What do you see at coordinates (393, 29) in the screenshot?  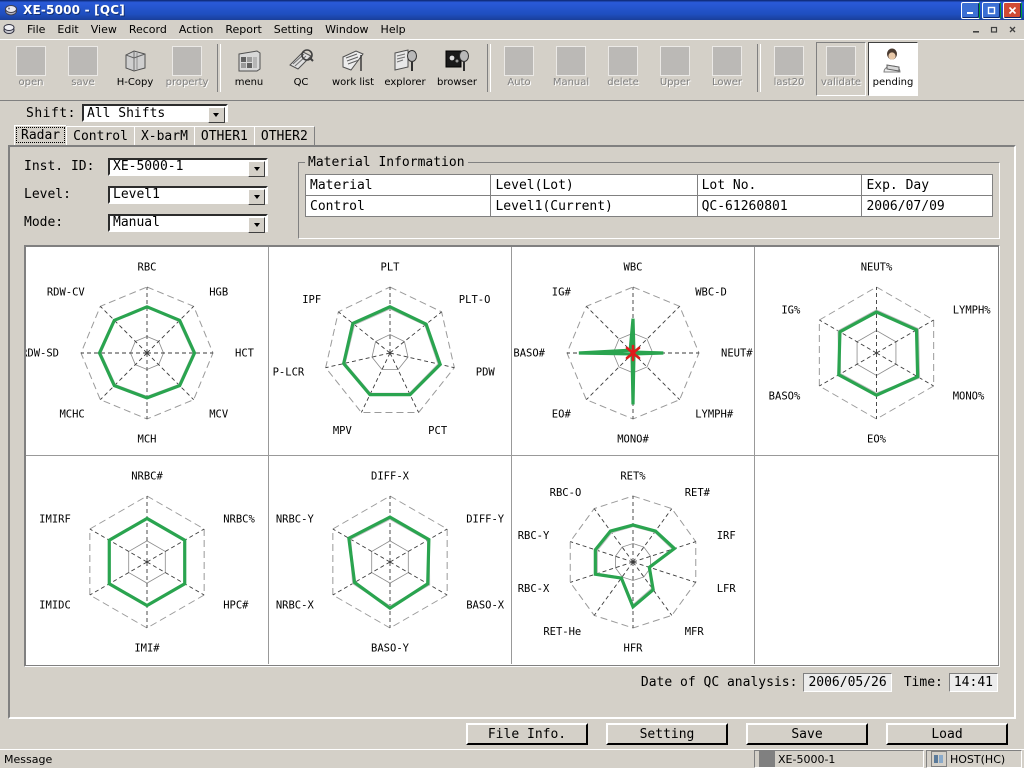 I see `menu-item-help: Help` at bounding box center [393, 29].